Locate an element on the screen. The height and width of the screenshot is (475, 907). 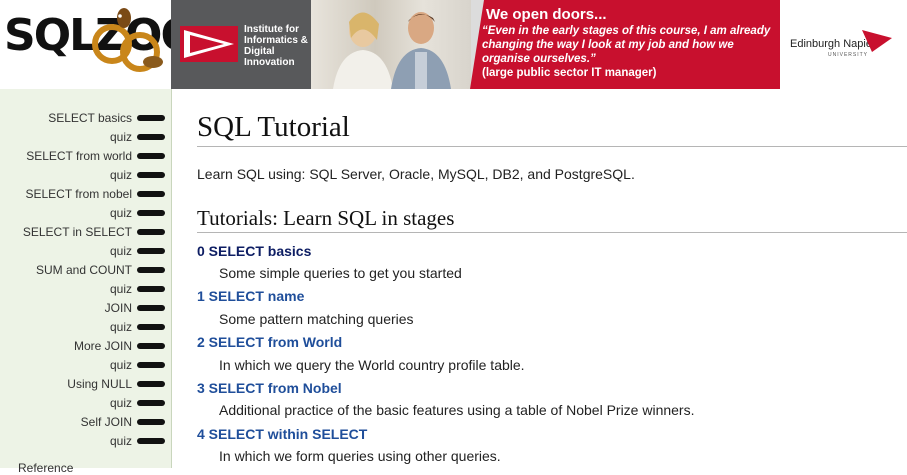
sidebar-item-select-in-select: SELECT in SELECT is located at coordinates (94, 231).